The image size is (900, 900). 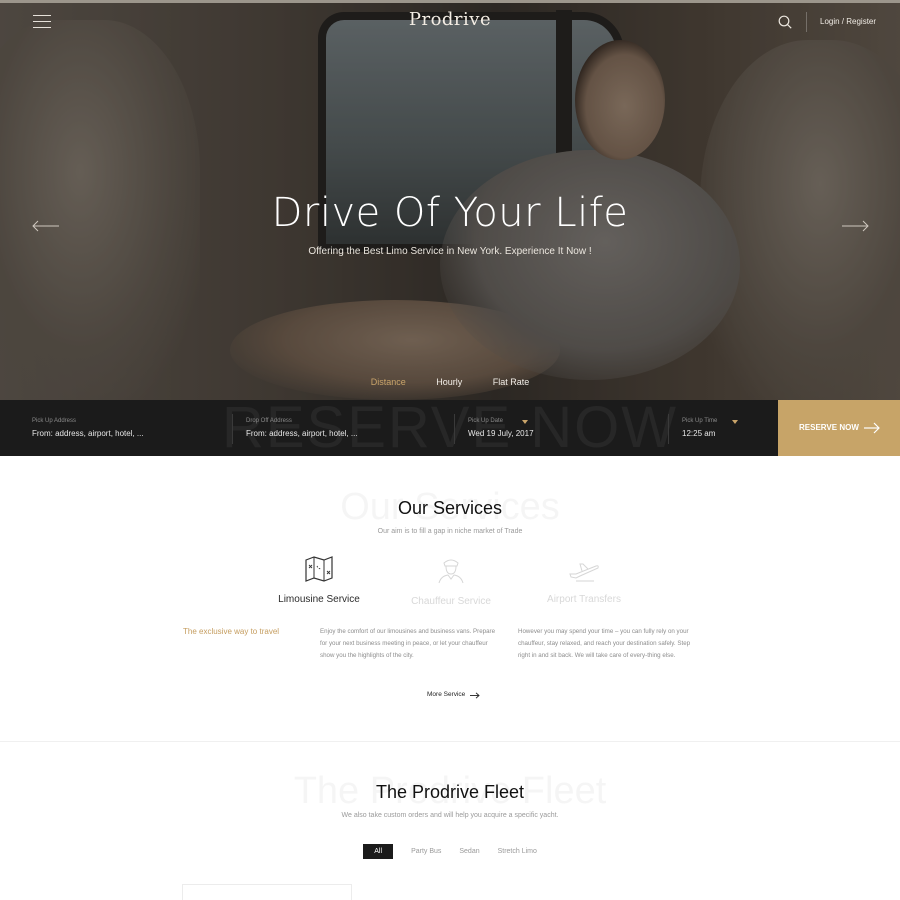 I want to click on service-airport: Airport Transfers, so click(x=584, y=580).